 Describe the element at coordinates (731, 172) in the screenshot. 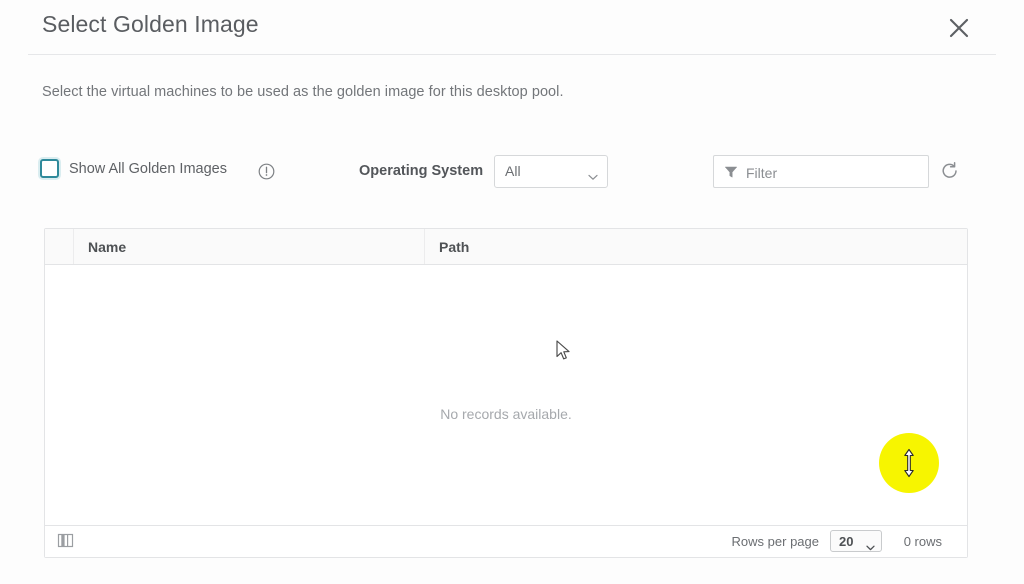

I see `funnel-icon` at that location.